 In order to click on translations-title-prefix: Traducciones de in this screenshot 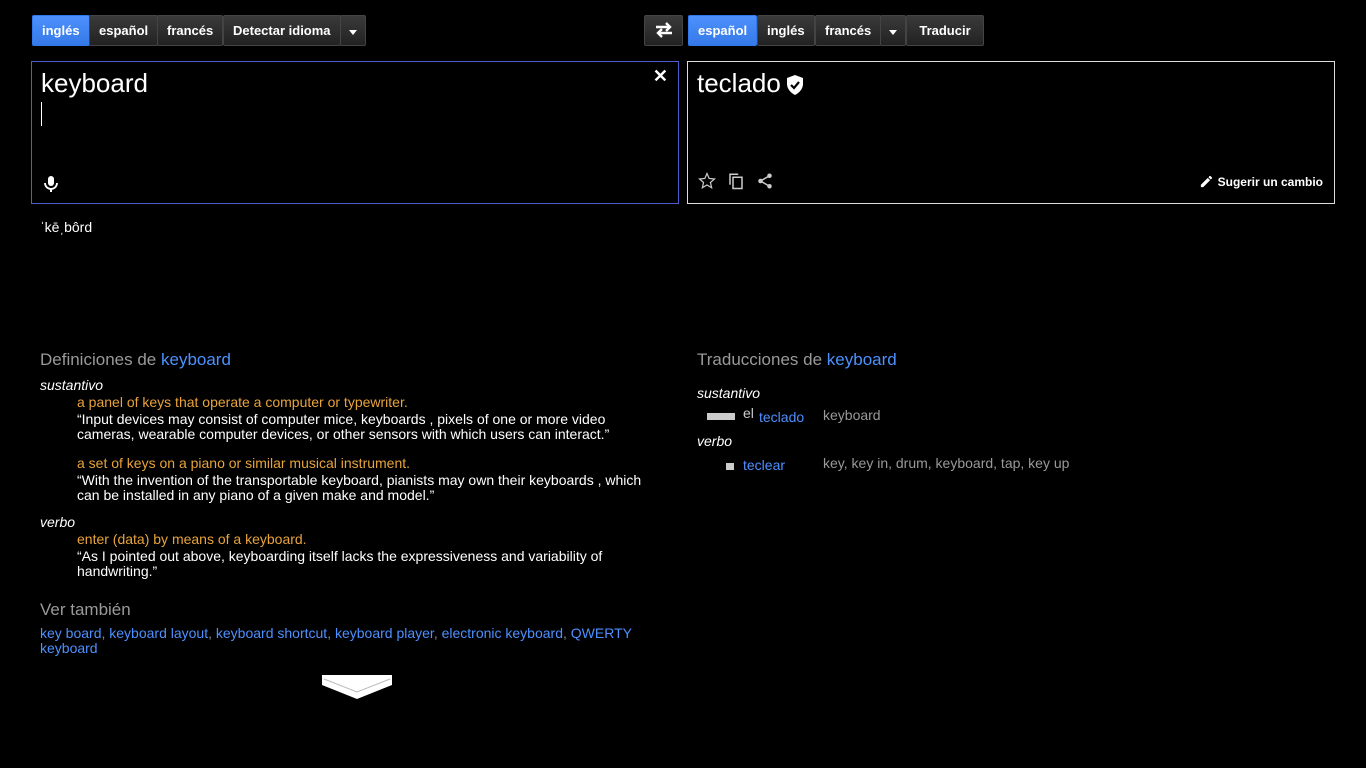, I will do `click(760, 359)`.